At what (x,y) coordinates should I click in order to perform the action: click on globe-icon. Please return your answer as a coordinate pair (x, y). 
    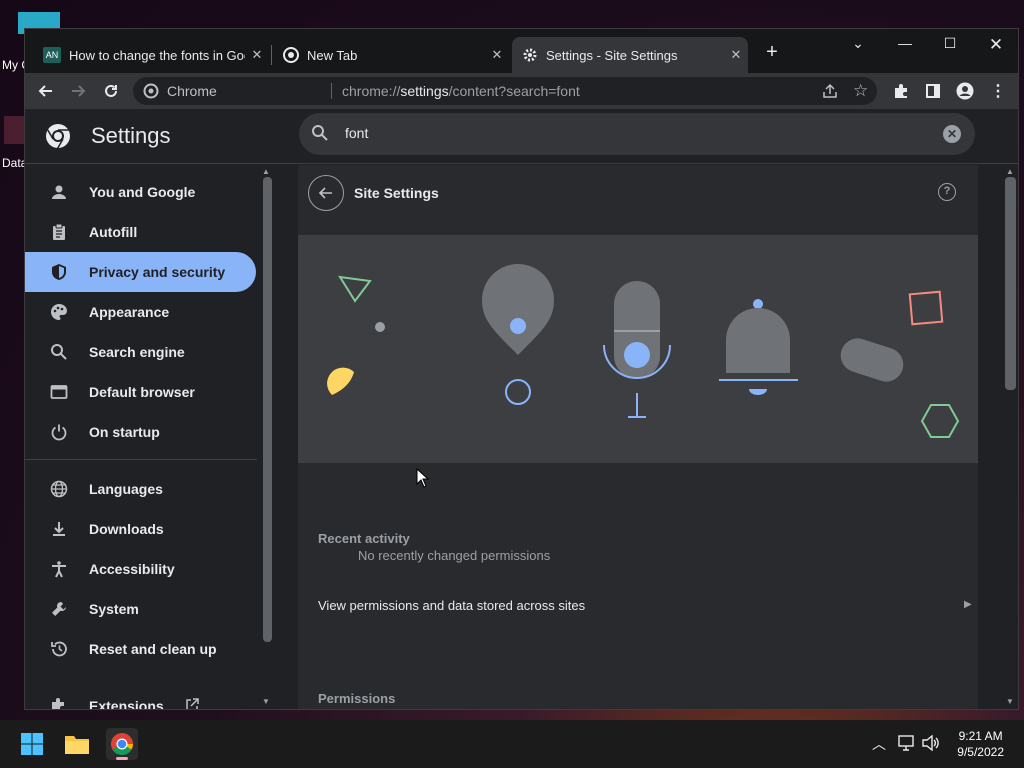
    Looking at the image, I should click on (59, 489).